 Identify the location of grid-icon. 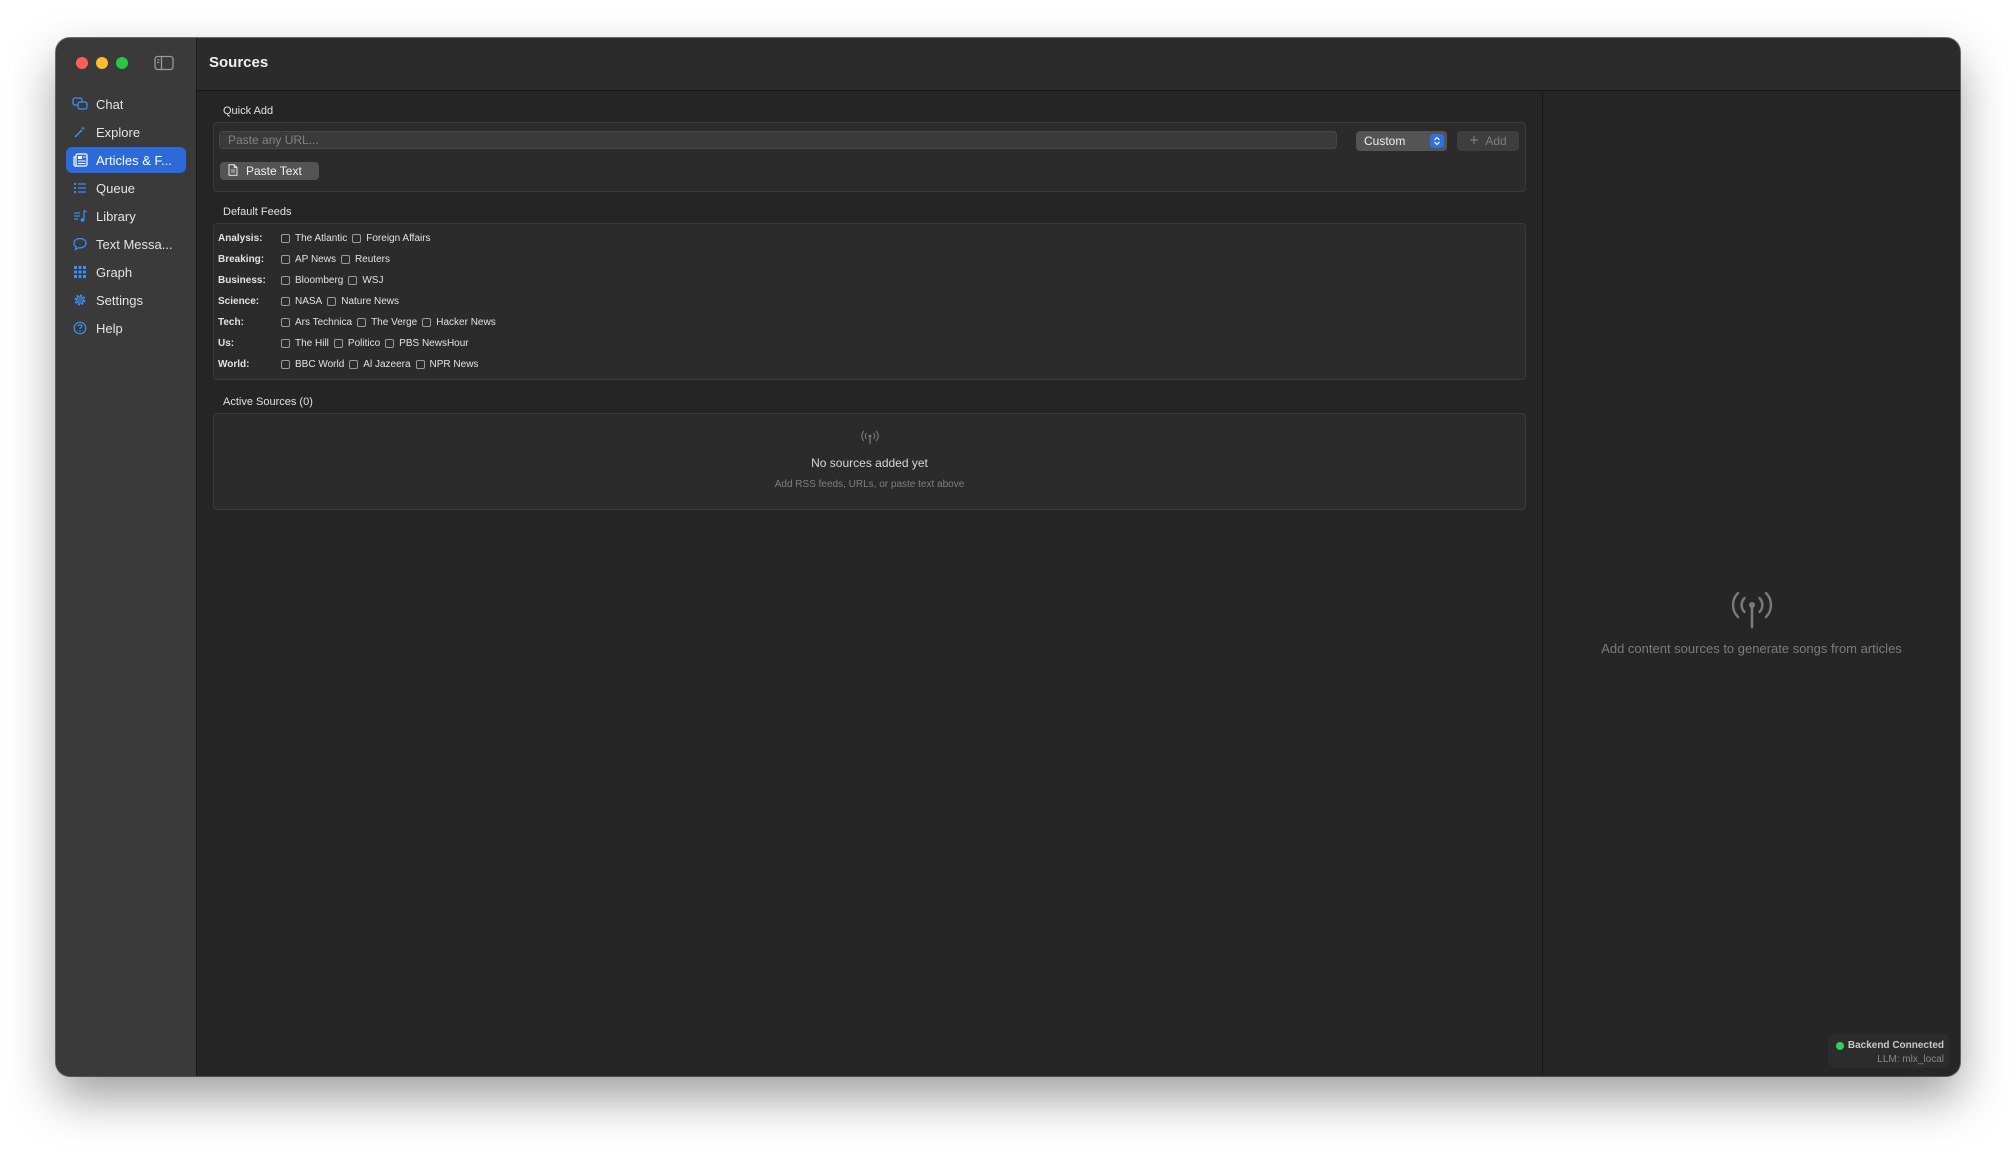
(80, 272).